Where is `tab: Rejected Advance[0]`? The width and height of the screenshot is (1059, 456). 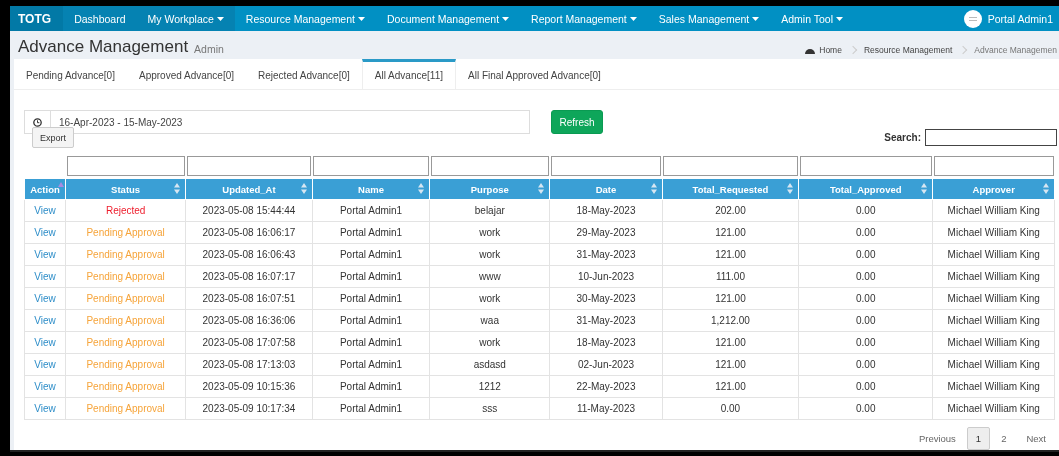
tab: Rejected Advance[0] is located at coordinates (304, 74).